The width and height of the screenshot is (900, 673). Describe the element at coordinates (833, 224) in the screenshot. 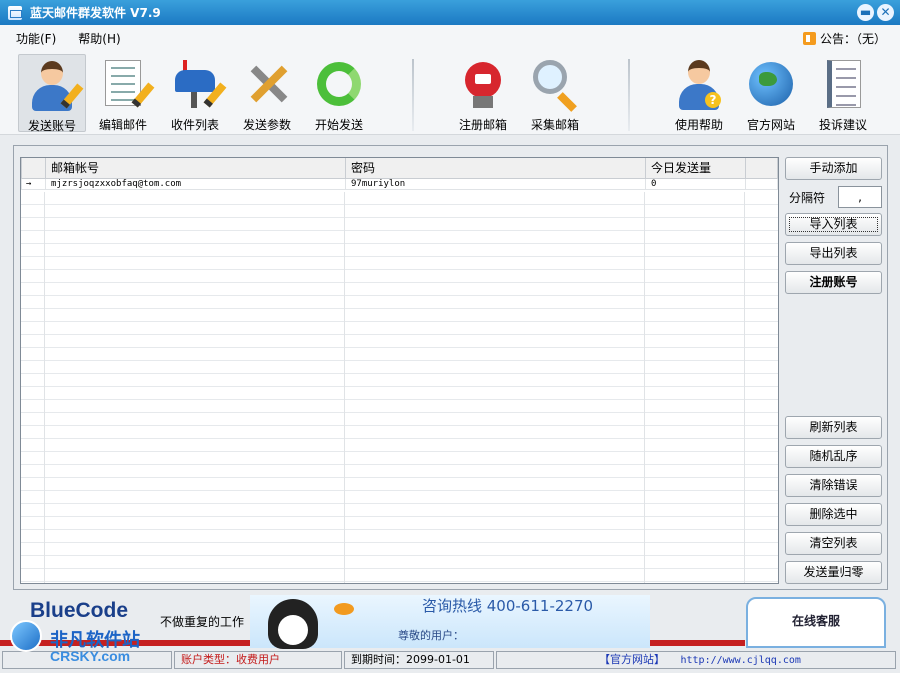

I see `import-list-button: 导入列表` at that location.